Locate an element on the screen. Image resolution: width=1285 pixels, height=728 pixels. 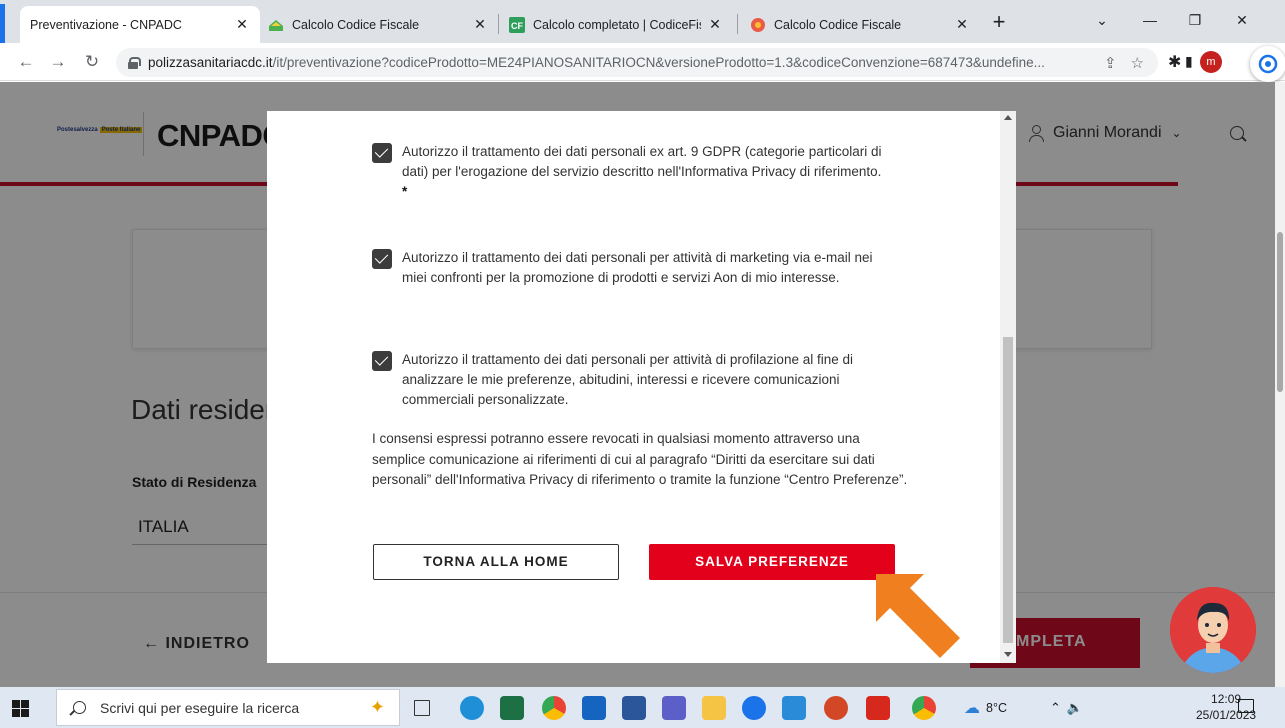
page-scrollbar is located at coordinates (1280, 384).